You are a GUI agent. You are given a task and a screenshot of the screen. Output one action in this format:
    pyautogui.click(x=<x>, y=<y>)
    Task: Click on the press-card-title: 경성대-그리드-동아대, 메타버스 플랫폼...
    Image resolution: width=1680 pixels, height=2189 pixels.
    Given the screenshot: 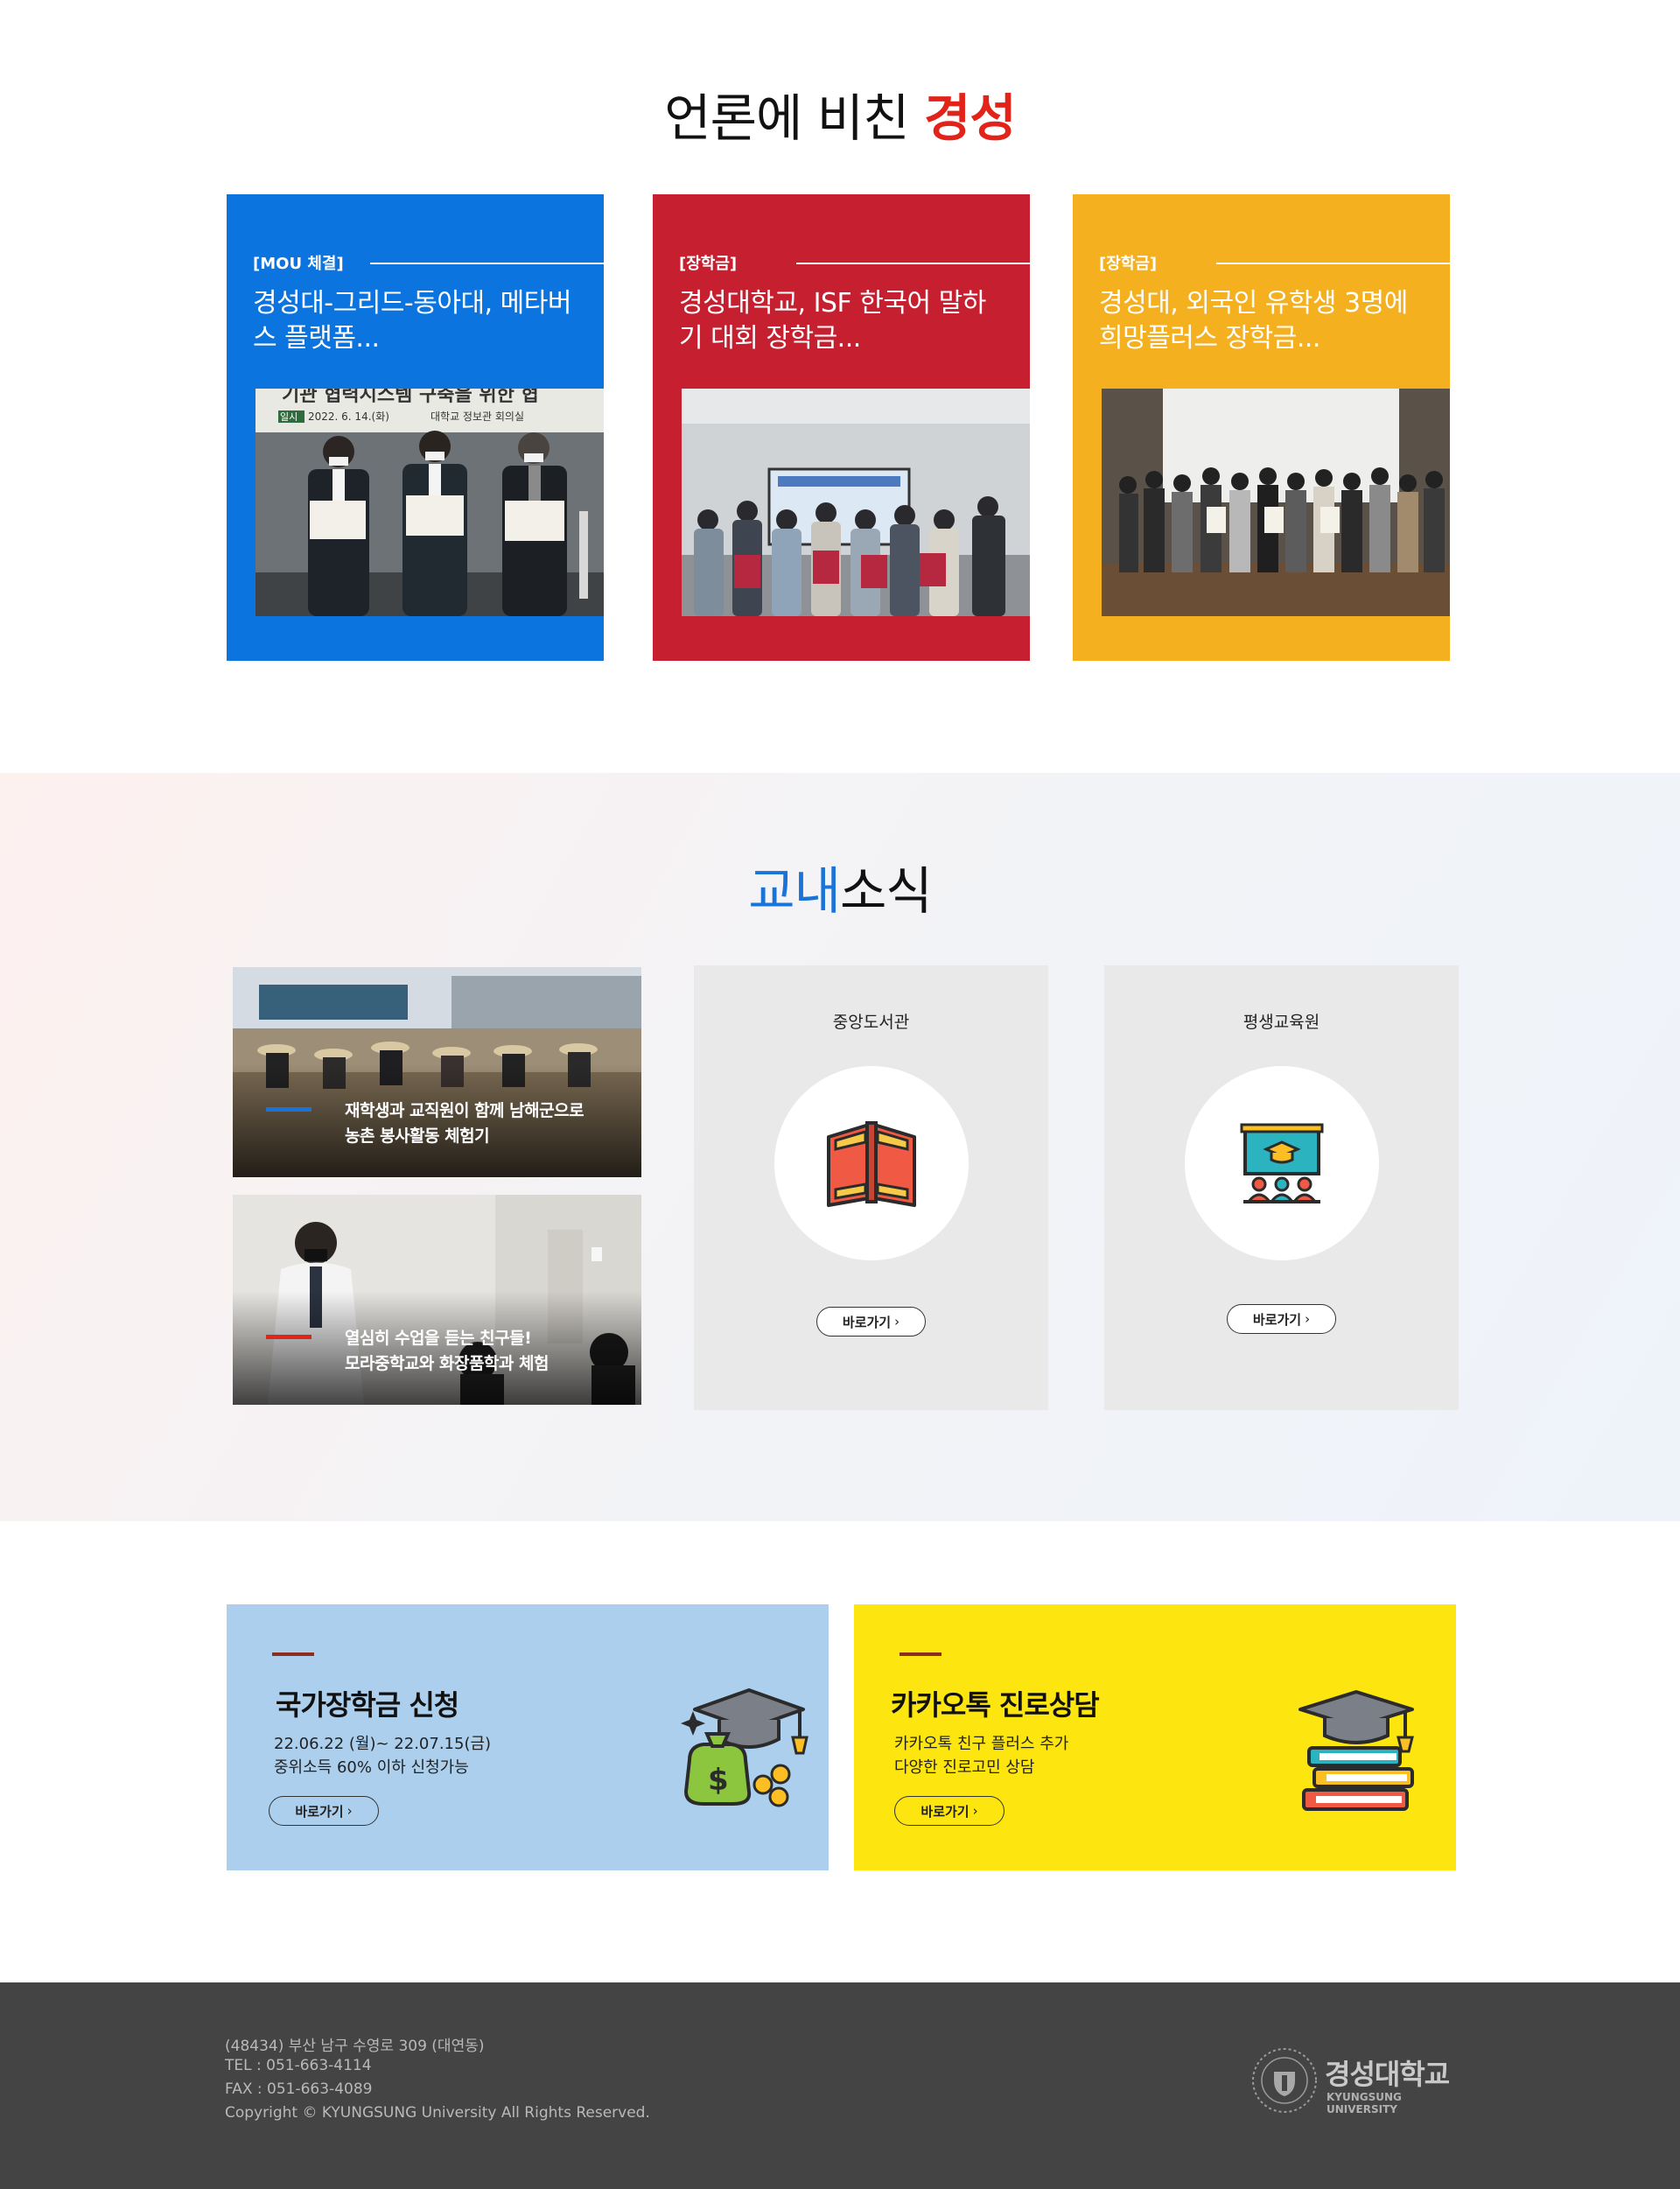 What is the action you would take?
    pyautogui.click(x=412, y=321)
    